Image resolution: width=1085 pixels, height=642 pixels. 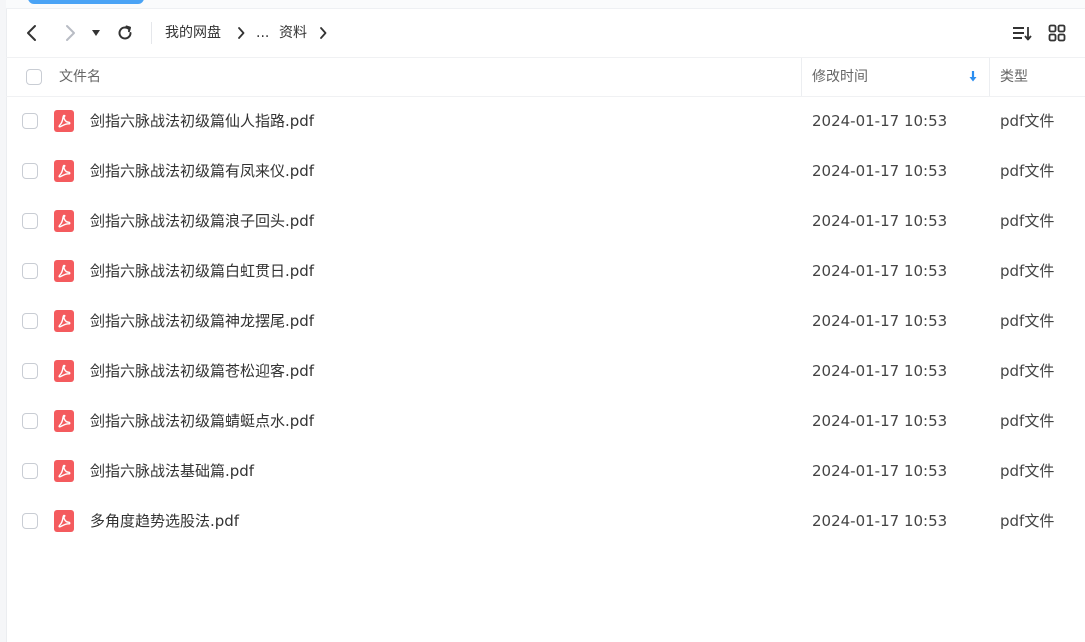 I want to click on table-row: 剑指六脉战法基础篇.pdf 2024-01-17 10:53 pdf文件, so click(x=545, y=471).